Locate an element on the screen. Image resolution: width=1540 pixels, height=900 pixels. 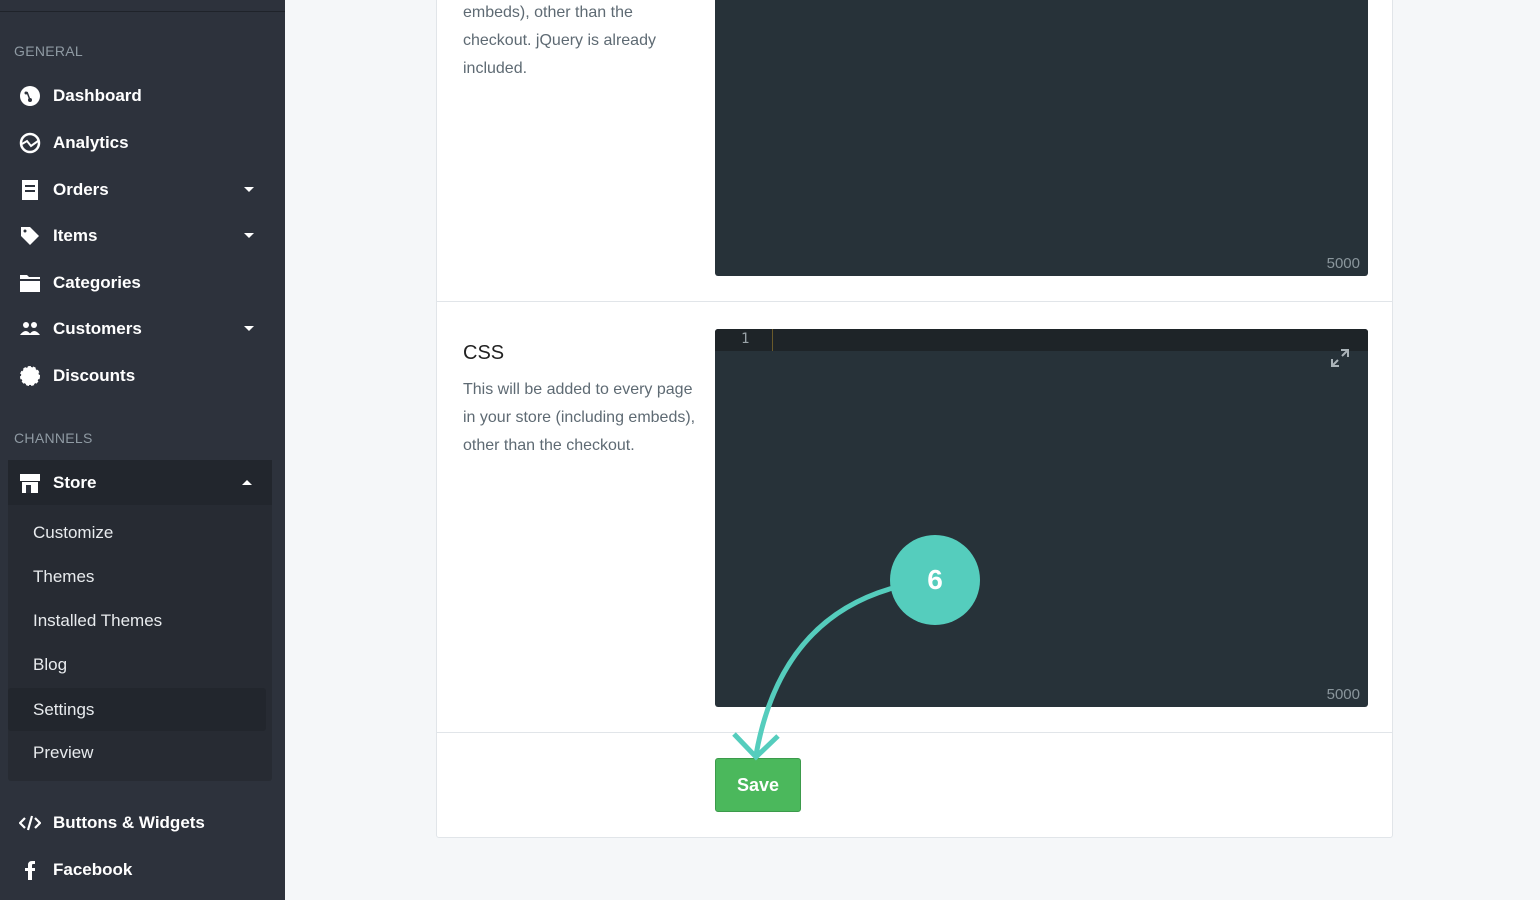
submenu-settings: Settings is located at coordinates (137, 709).